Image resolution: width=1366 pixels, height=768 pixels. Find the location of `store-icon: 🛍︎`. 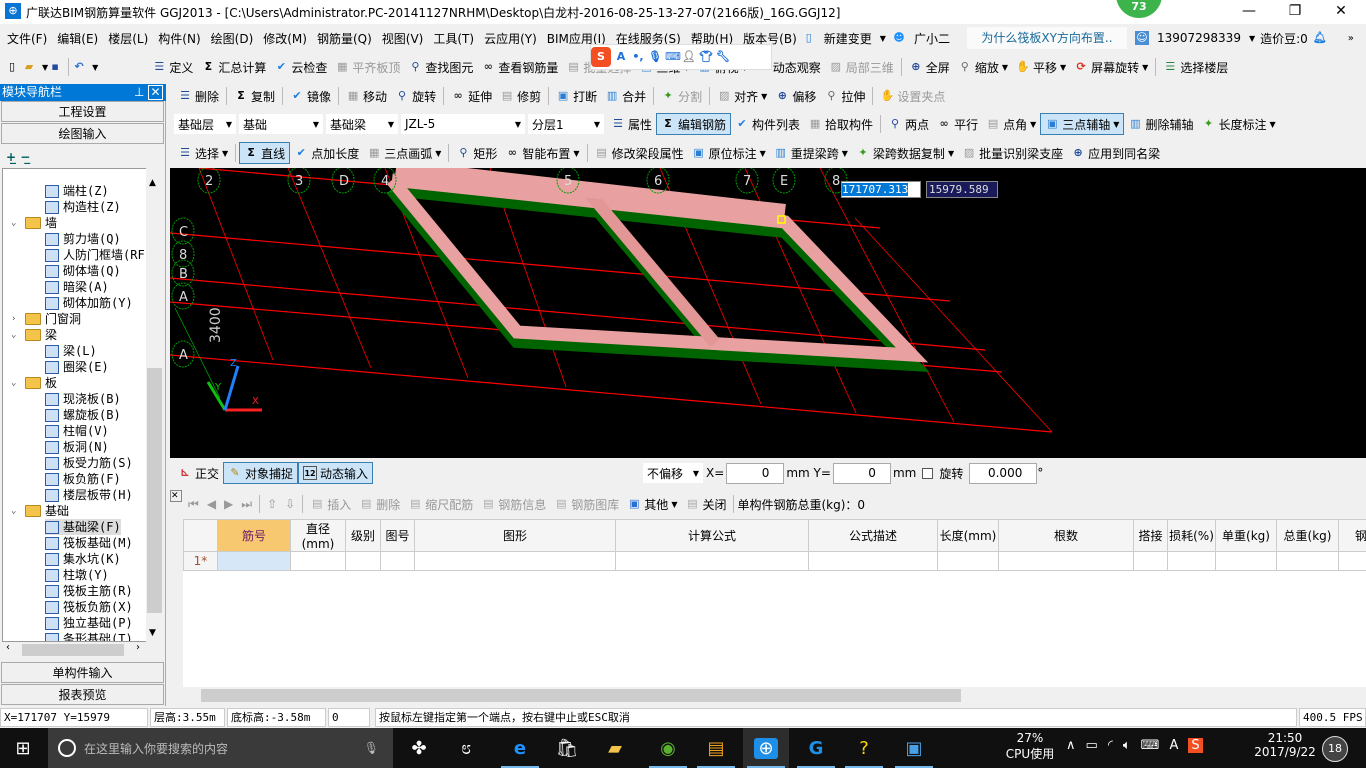

store-icon: 🛍︎ is located at coordinates (567, 748).